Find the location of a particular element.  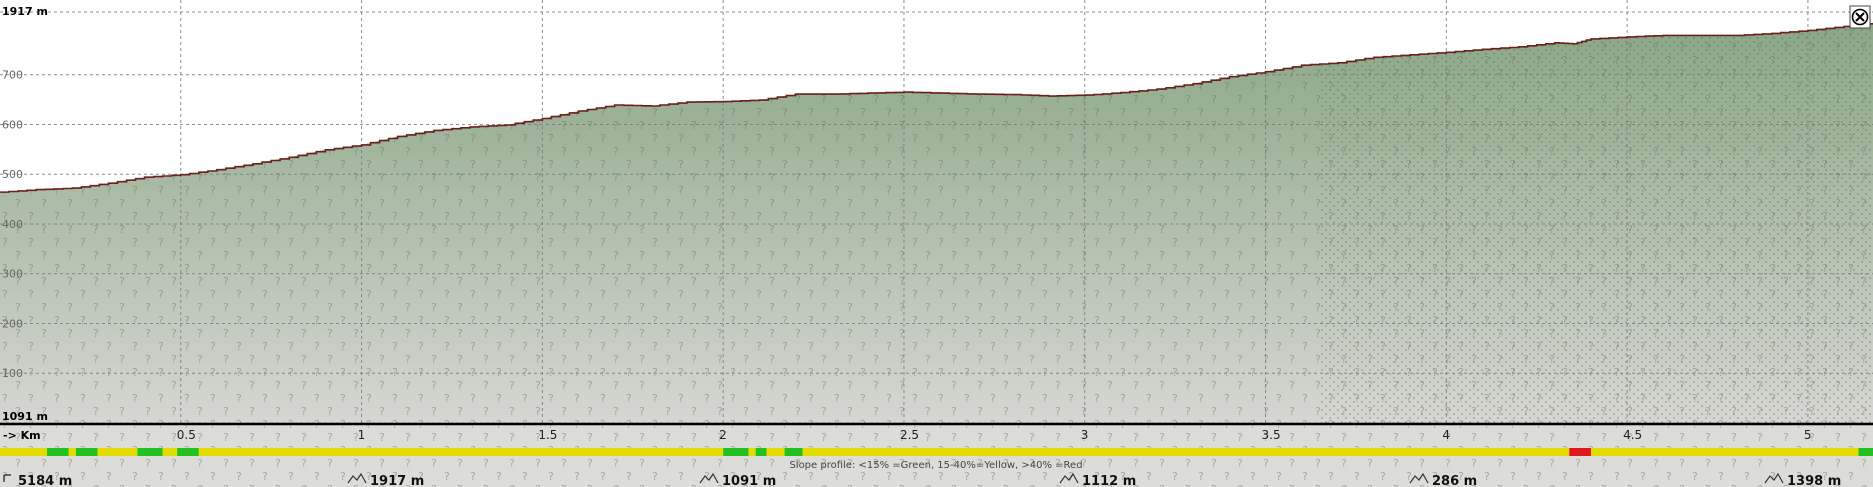

stat-value: 1917 m is located at coordinates (397, 480).